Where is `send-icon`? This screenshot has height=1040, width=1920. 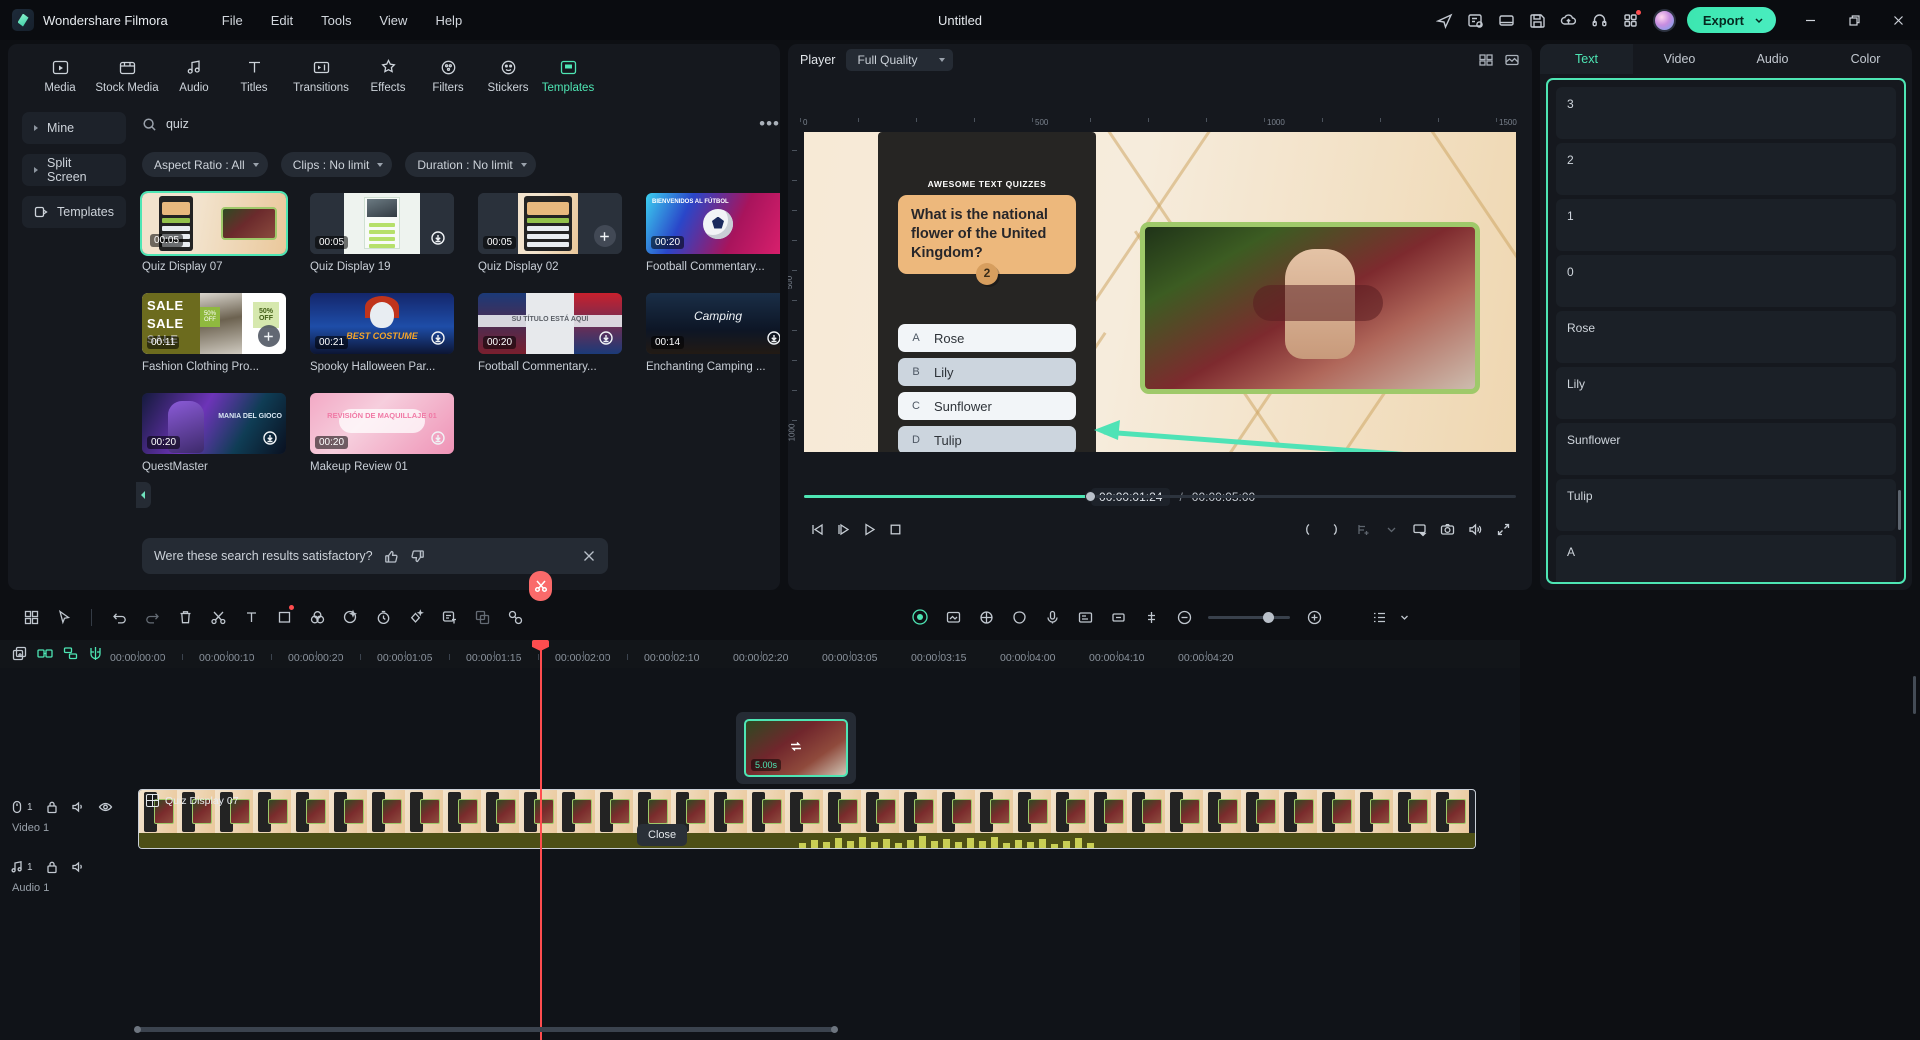 send-icon is located at coordinates (1444, 20).